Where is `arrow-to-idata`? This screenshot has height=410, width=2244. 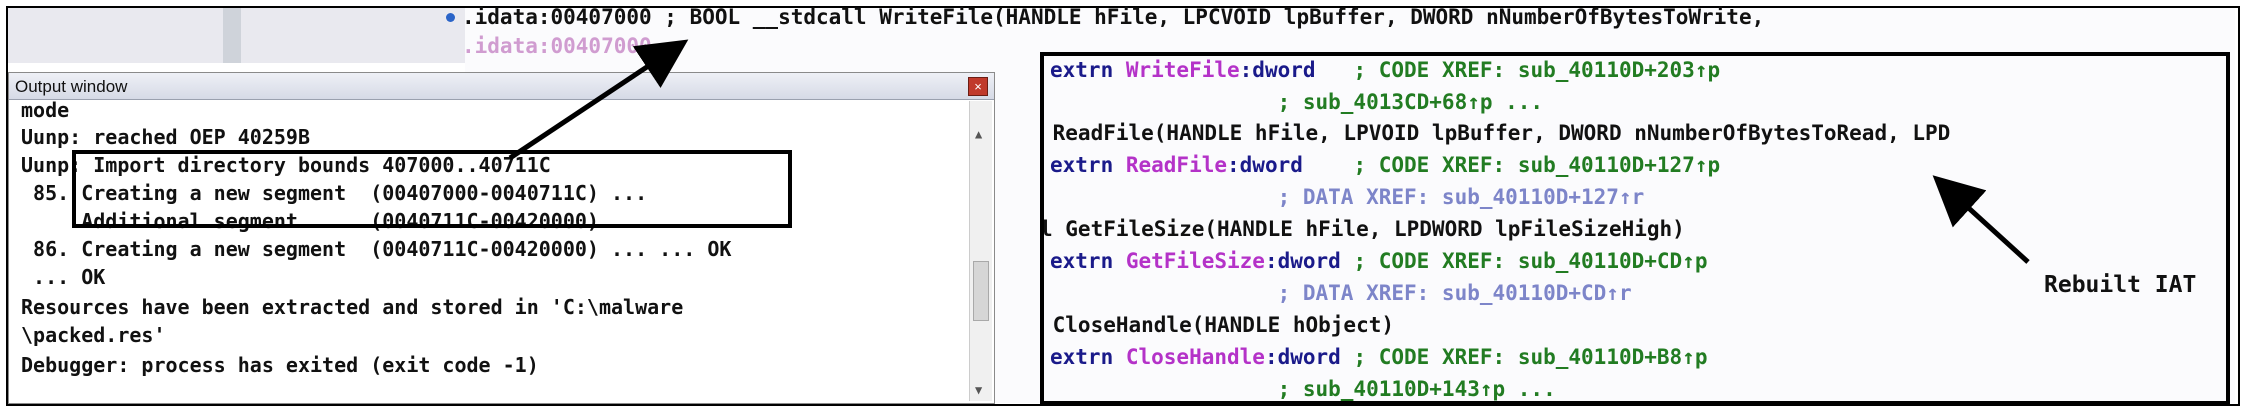 arrow-to-idata is located at coordinates (598, 100).